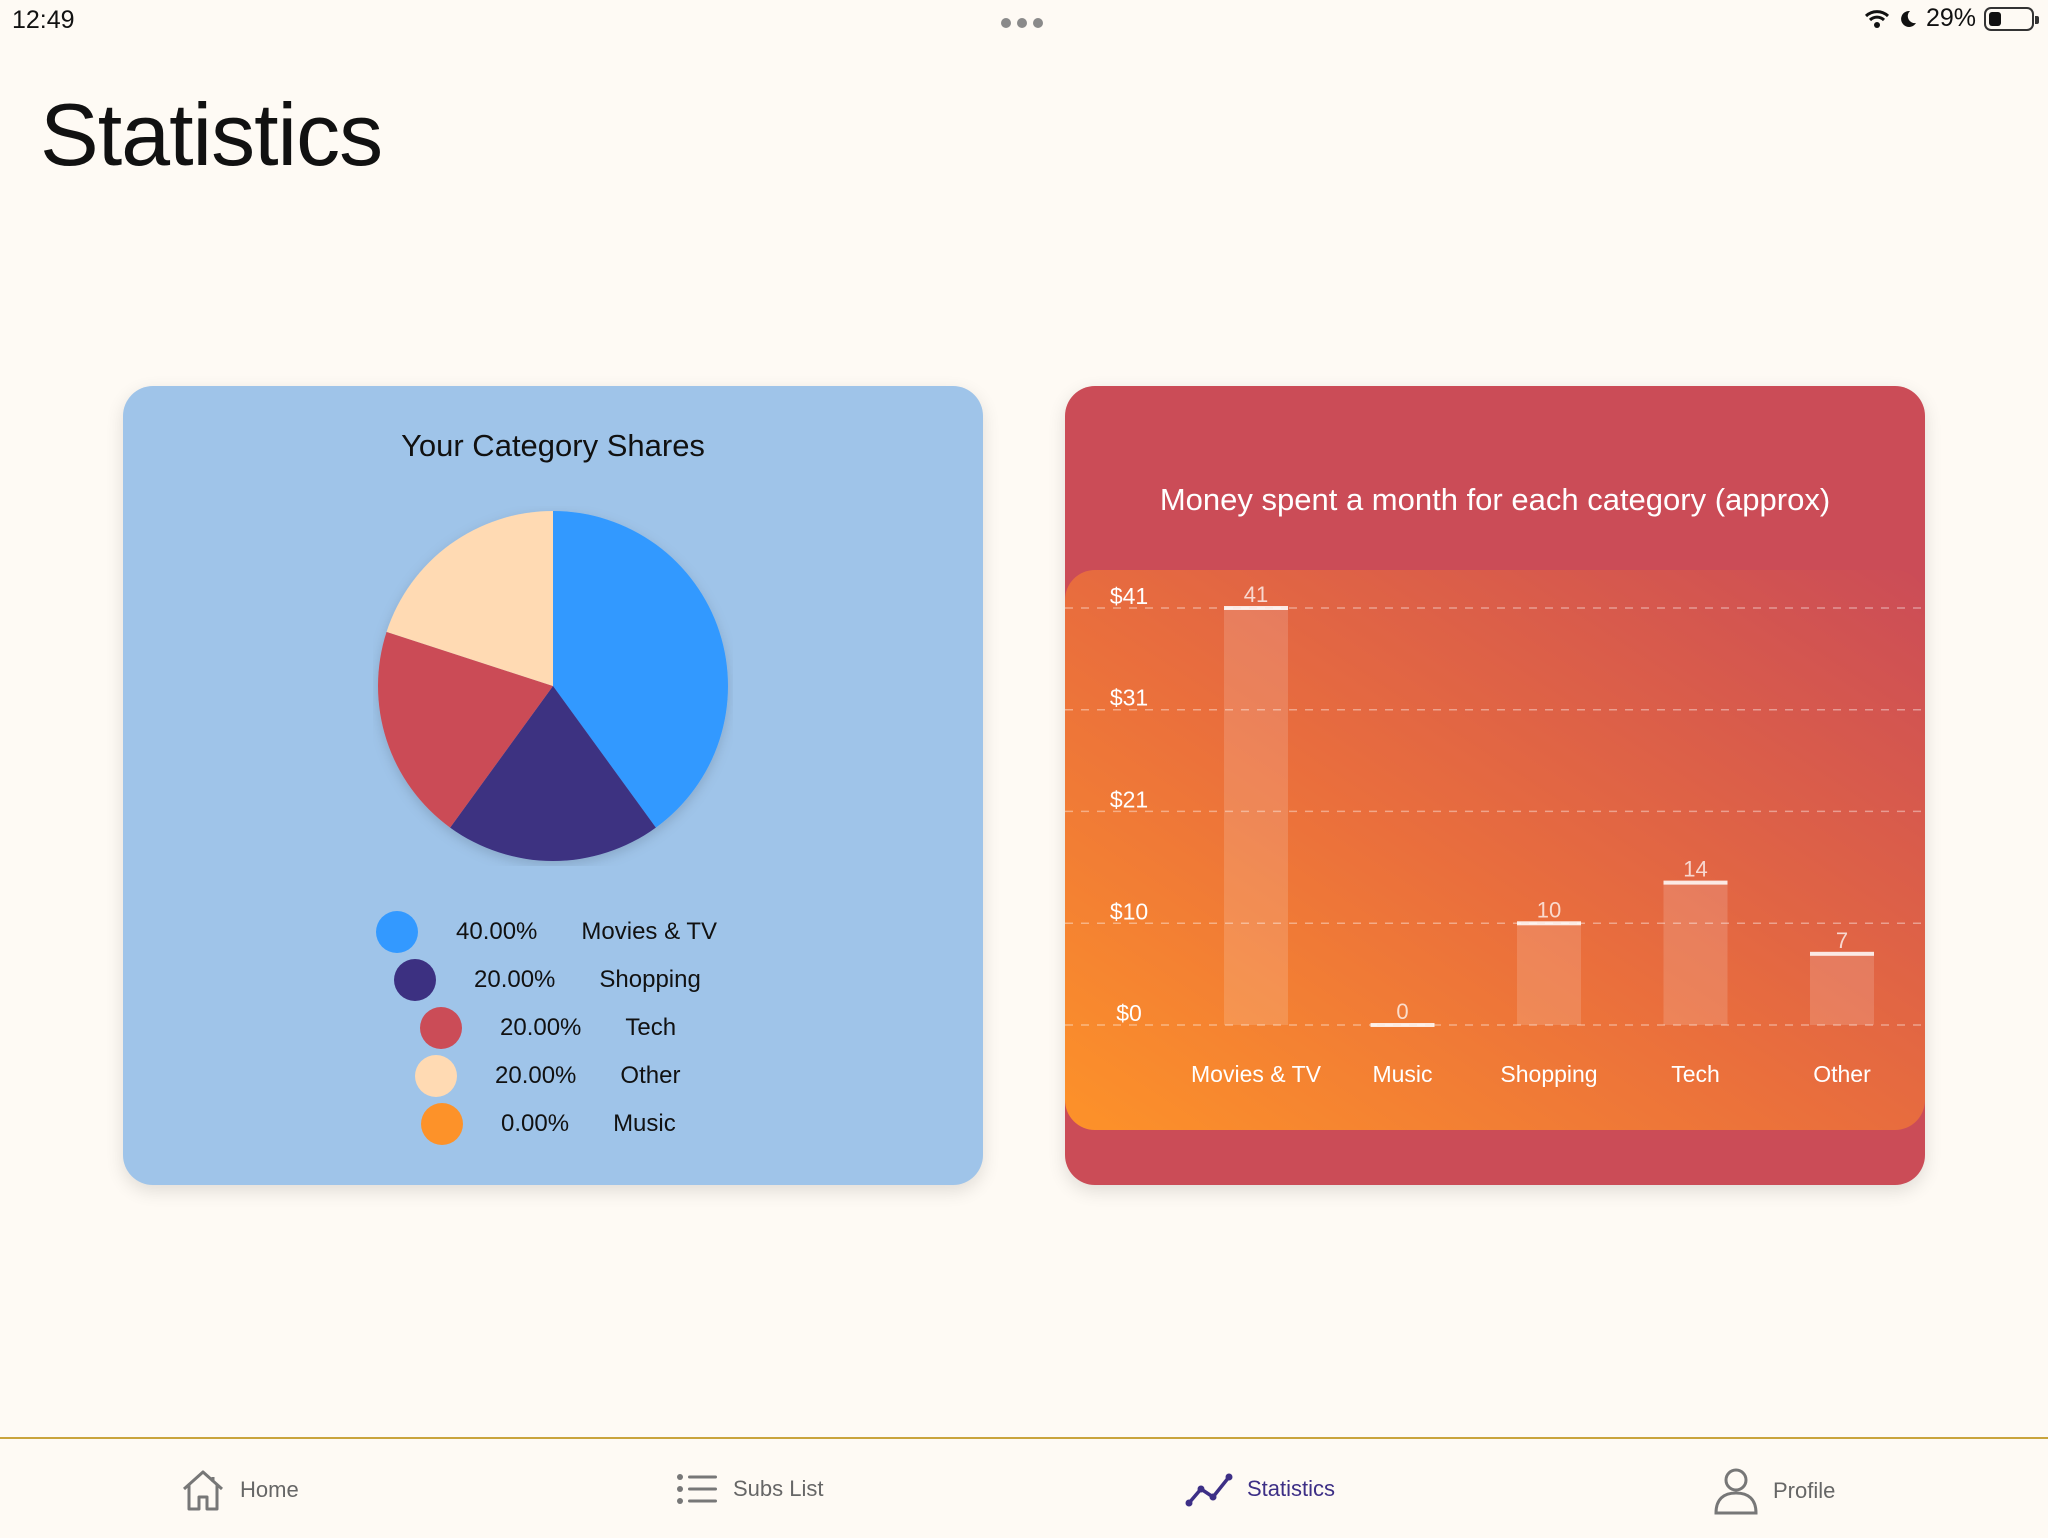  Describe the element at coordinates (1549, 909) in the screenshot. I see `bar-value-label: 10` at that location.